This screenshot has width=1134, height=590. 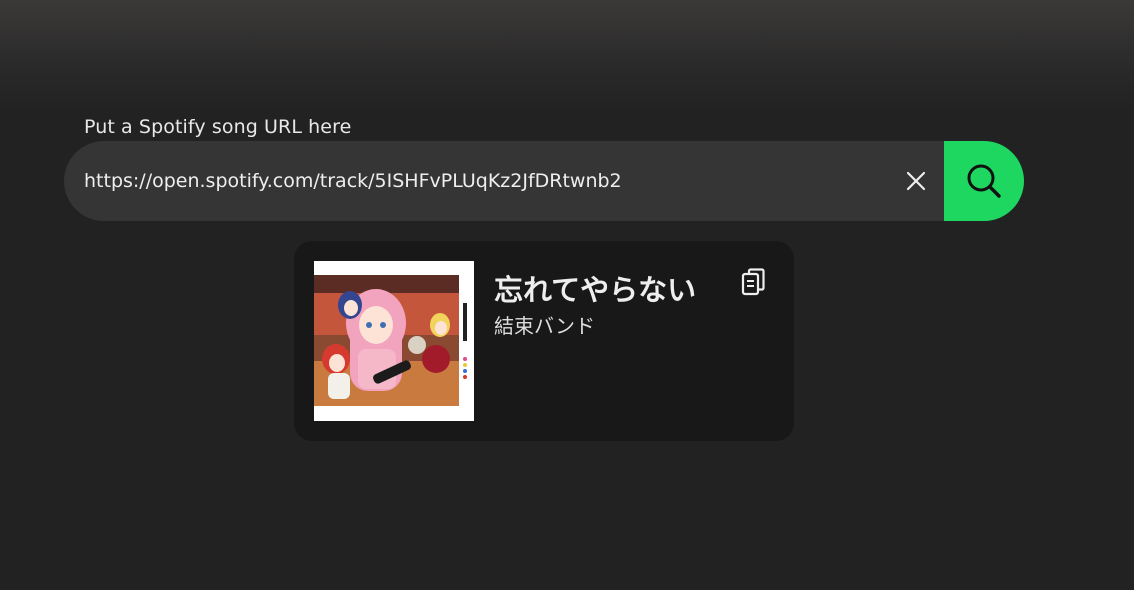 What do you see at coordinates (544, 326) in the screenshot?
I see `track-artist: 結束バンド` at bounding box center [544, 326].